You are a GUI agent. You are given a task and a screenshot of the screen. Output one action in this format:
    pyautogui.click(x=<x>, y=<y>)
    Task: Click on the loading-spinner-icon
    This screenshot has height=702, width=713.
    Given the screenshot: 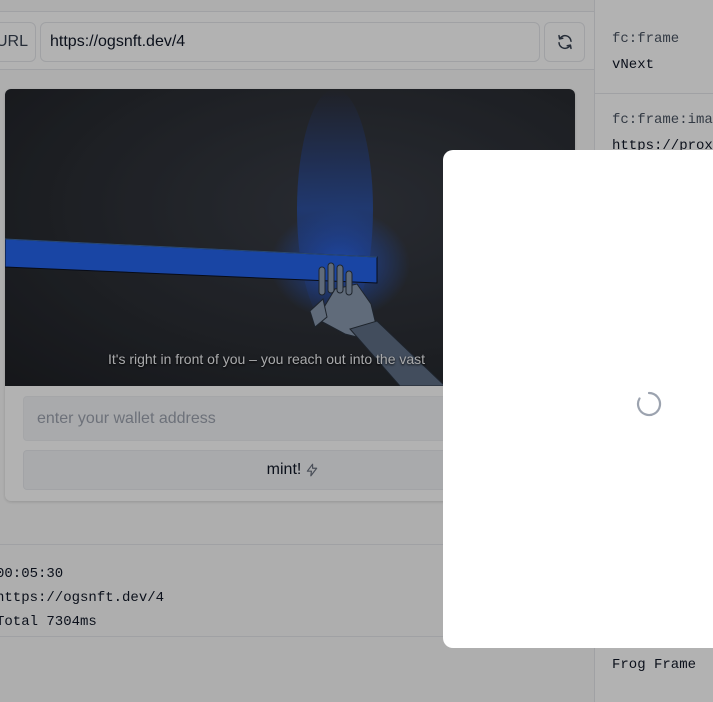 What is the action you would take?
    pyautogui.click(x=649, y=404)
    